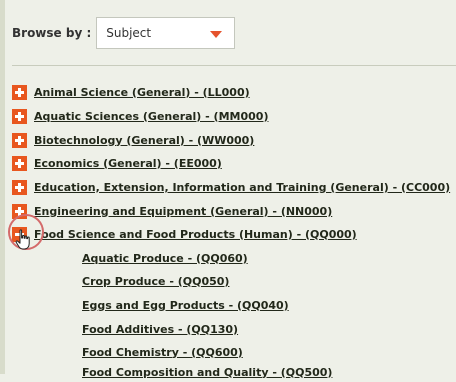  I want to click on tree-item-biotechnology: Biotechnology (General) - (WW000), so click(133, 140).